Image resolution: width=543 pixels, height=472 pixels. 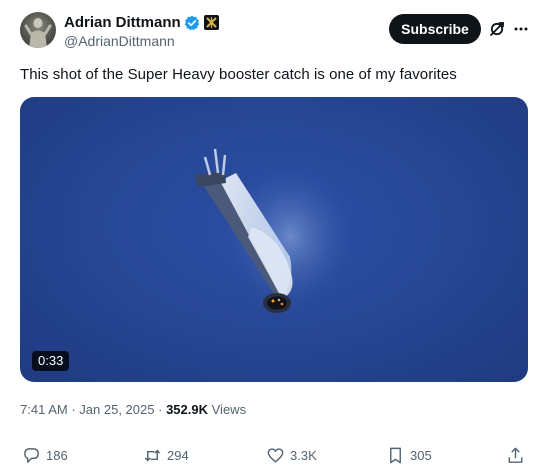 I want to click on display-name: Adrian Dittmann, so click(x=122, y=22).